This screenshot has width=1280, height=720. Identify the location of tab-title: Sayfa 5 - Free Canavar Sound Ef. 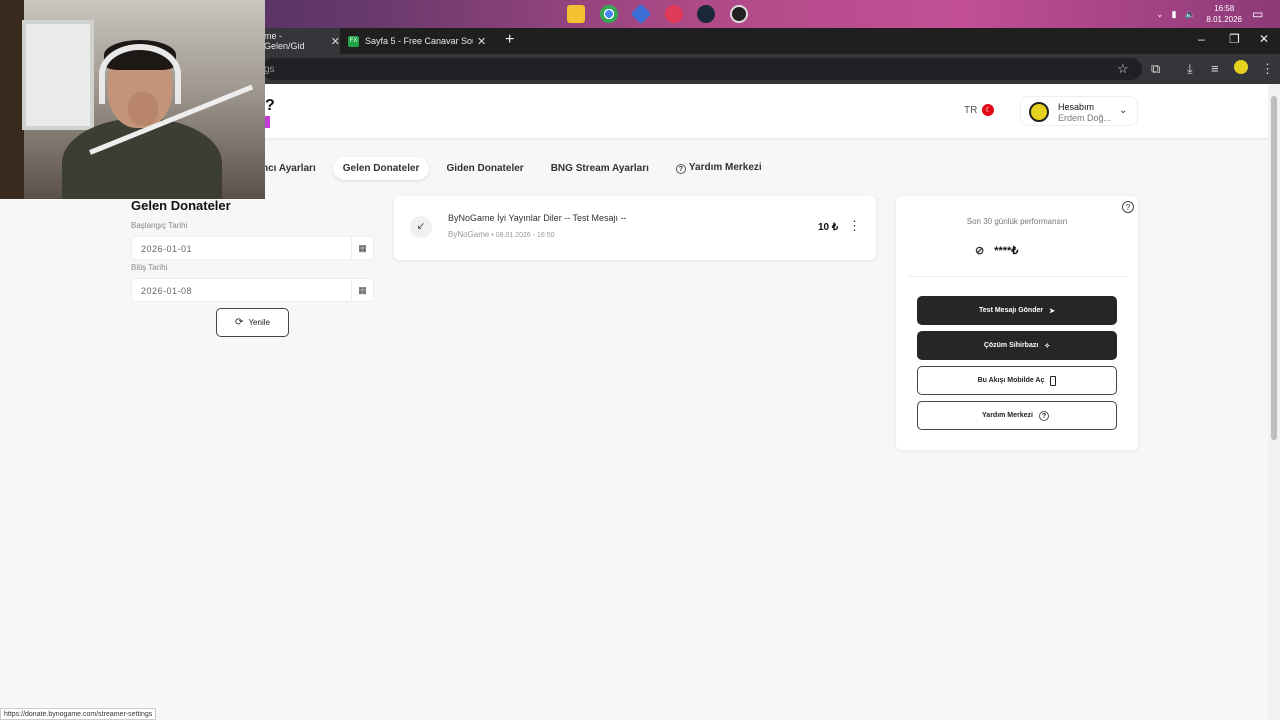
(419, 41).